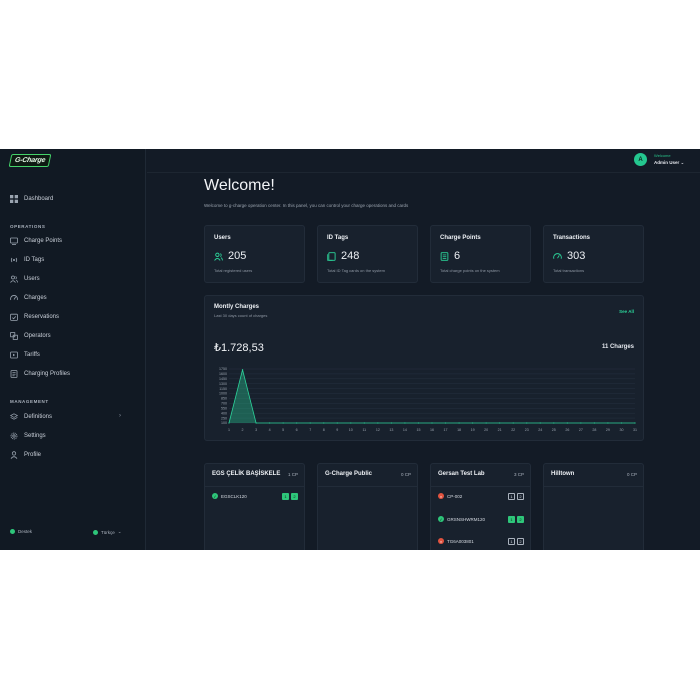 The height and width of the screenshot is (700, 700). I want to click on sidebar-item-users: Users, so click(25, 279).